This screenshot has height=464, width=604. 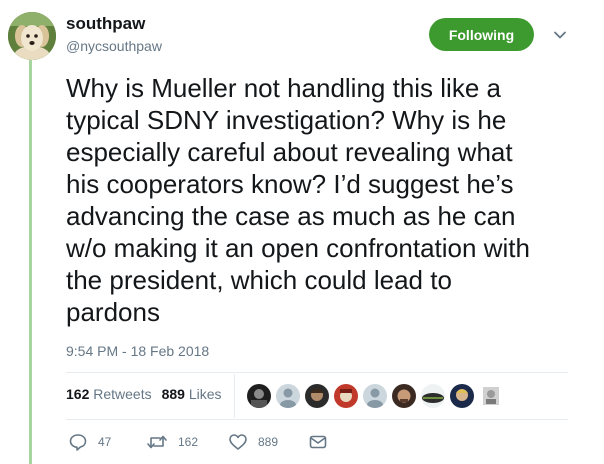 I want to click on reply-icon, so click(x=78, y=442).